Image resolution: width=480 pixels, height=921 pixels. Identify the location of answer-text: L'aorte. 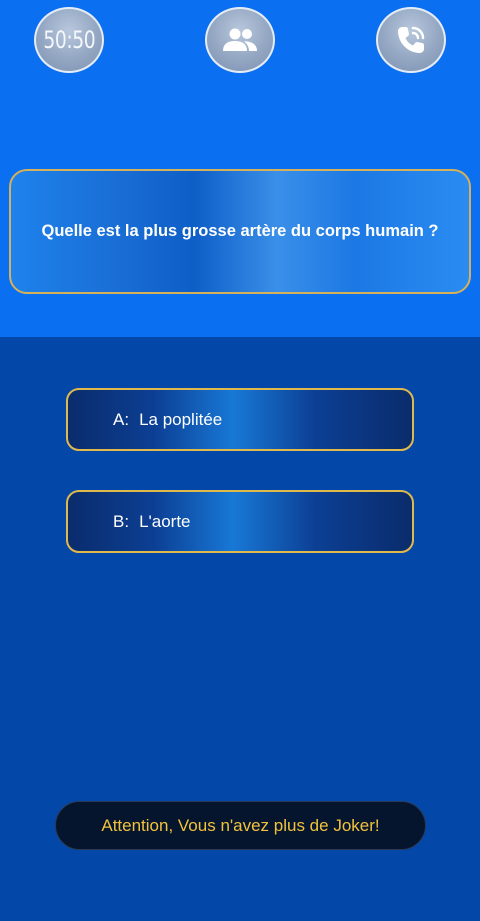
(165, 521).